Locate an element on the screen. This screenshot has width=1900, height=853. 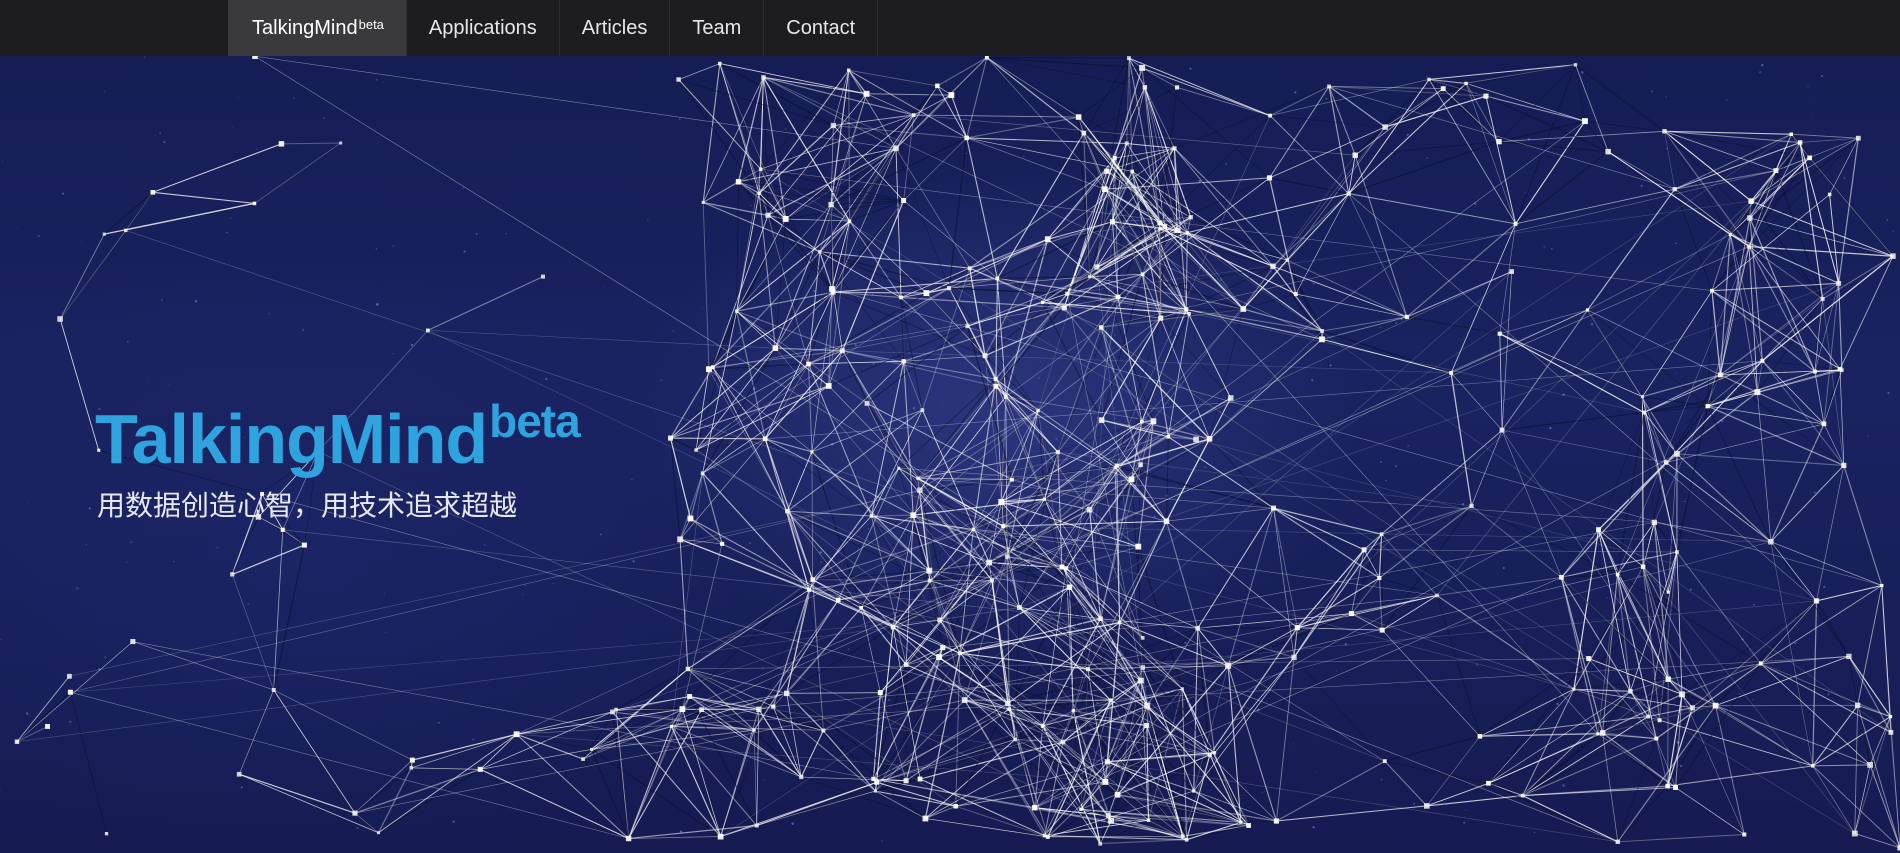
nav-brand-link: TalkingMind beta is located at coordinates (317, 28).